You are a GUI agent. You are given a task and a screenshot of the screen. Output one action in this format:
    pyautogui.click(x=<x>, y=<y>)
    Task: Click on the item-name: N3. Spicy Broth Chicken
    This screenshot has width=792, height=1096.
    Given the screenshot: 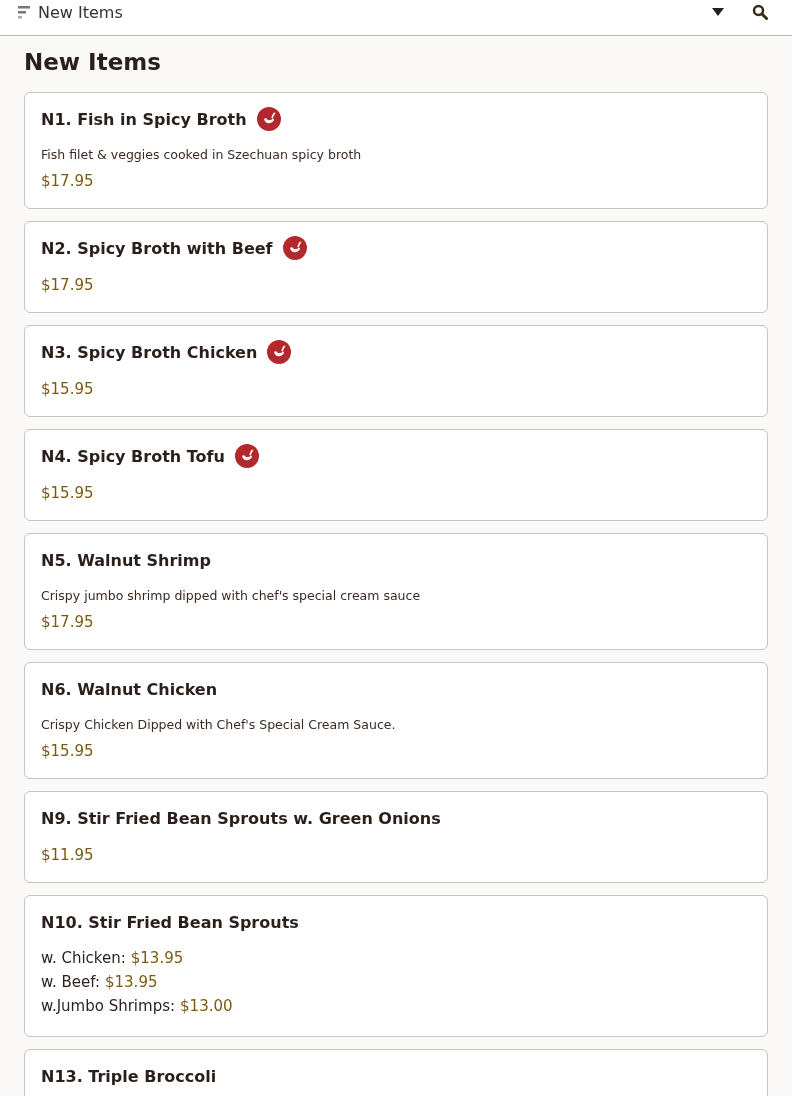 What is the action you would take?
    pyautogui.click(x=149, y=352)
    